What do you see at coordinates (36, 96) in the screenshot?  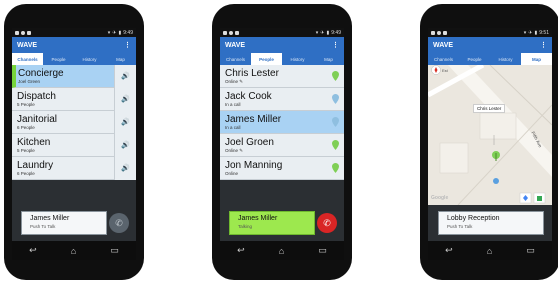 I see `channel-name: Dispatch` at bounding box center [36, 96].